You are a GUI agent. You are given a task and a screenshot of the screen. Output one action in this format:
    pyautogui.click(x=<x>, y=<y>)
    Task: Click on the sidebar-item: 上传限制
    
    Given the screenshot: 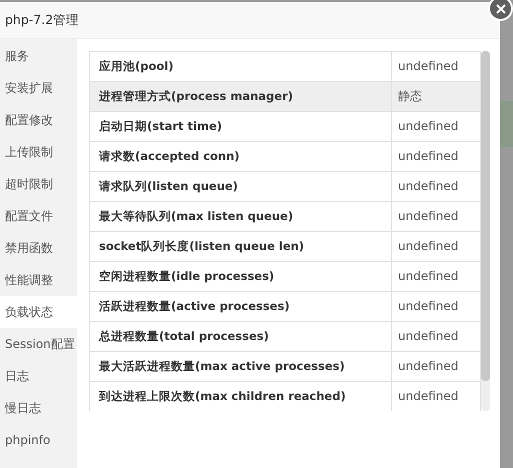 What is the action you would take?
    pyautogui.click(x=38, y=152)
    